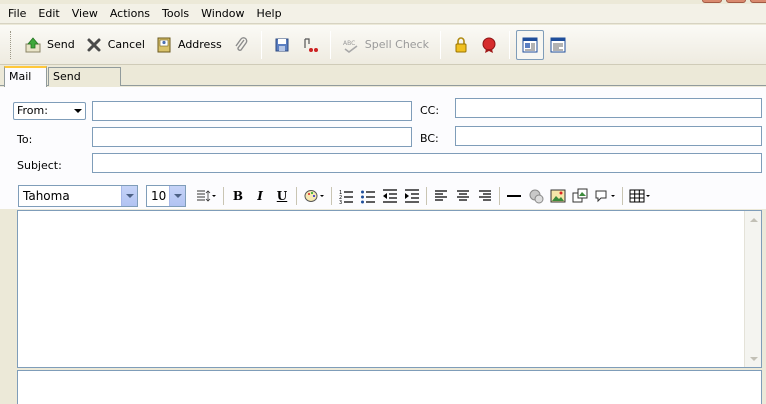  What do you see at coordinates (25, 76) in the screenshot?
I see `tab-mail: Mail` at bounding box center [25, 76].